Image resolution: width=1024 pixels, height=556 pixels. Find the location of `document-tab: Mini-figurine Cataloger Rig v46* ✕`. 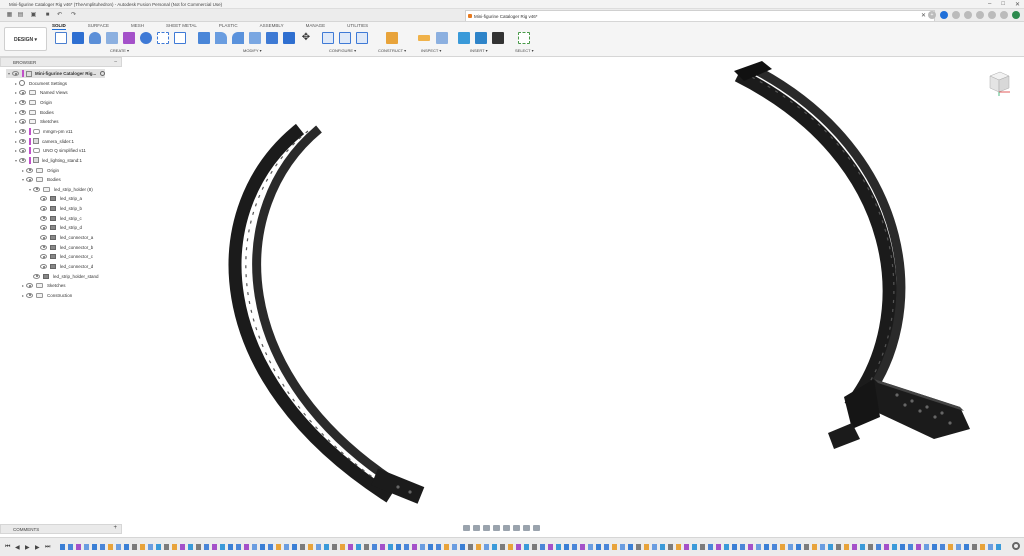

document-tab: Mini-figurine Cataloger Rig v46* ✕ is located at coordinates (700, 15).